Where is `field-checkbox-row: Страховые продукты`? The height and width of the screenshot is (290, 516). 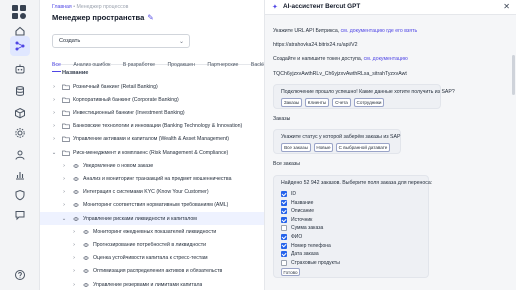 field-checkbox-row: Страховые продукты is located at coordinates (310, 262).